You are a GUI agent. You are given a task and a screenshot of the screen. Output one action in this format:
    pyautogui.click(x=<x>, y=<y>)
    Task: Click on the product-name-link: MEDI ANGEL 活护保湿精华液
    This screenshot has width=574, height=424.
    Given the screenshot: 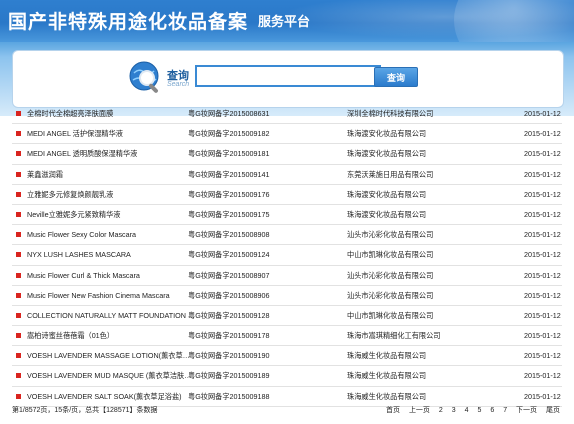 What is the action you would take?
    pyautogui.click(x=113, y=134)
    